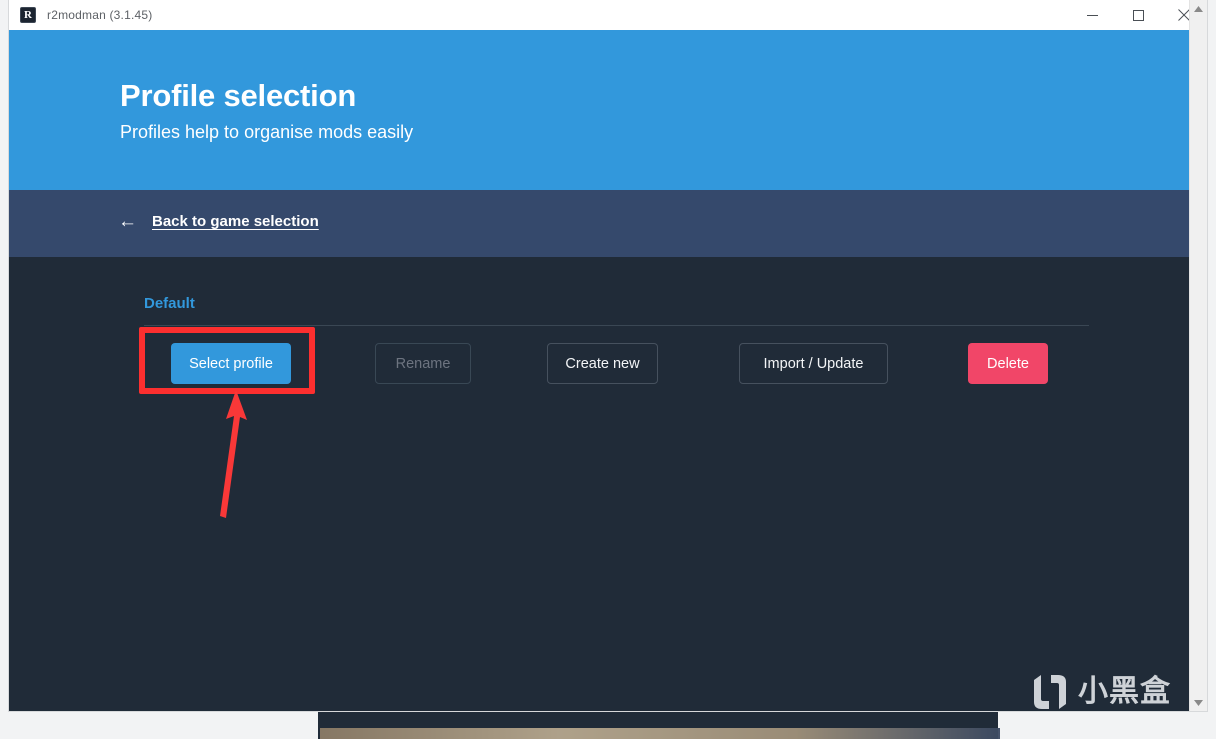  I want to click on rename-button: Rename, so click(423, 363).